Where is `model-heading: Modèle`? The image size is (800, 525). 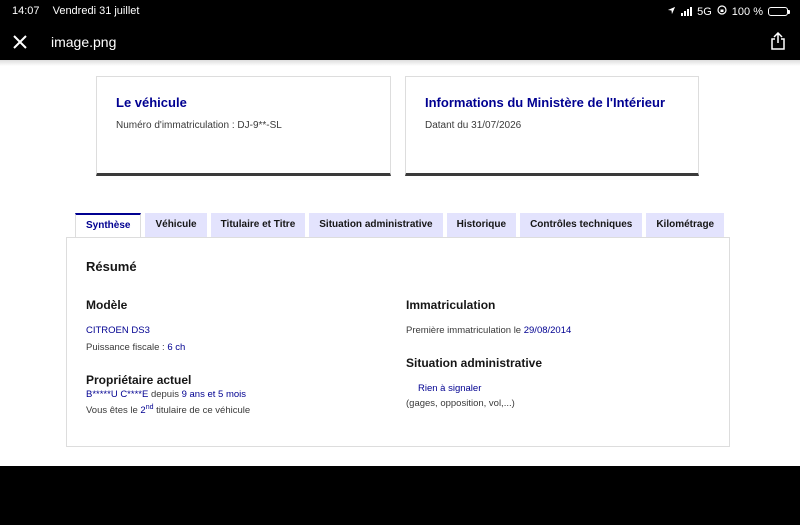 model-heading: Modèle is located at coordinates (107, 305).